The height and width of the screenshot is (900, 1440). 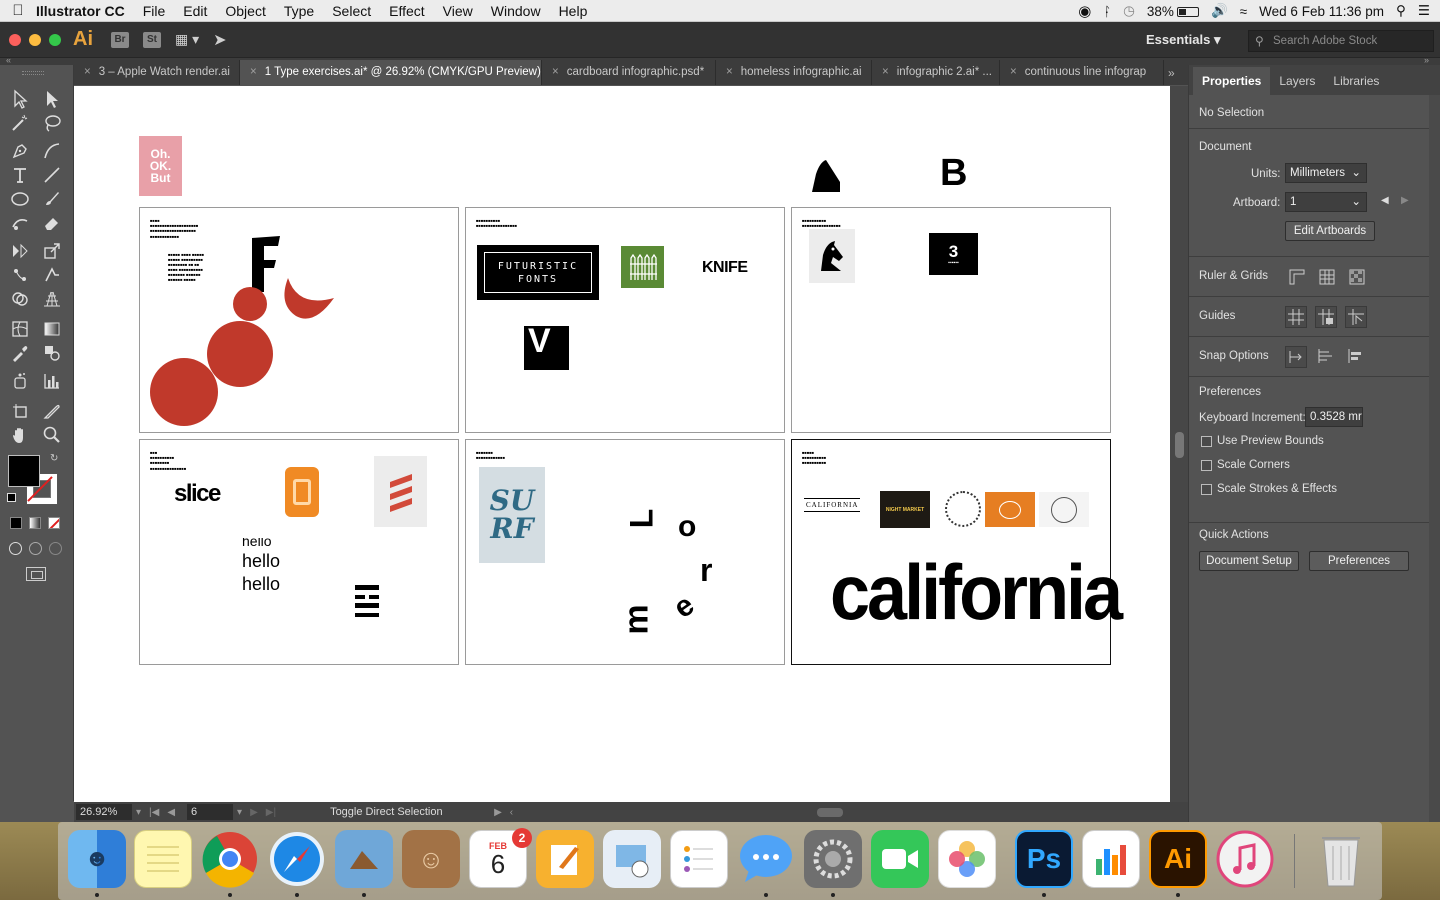 I want to click on photo-app-icon, so click(x=364, y=859).